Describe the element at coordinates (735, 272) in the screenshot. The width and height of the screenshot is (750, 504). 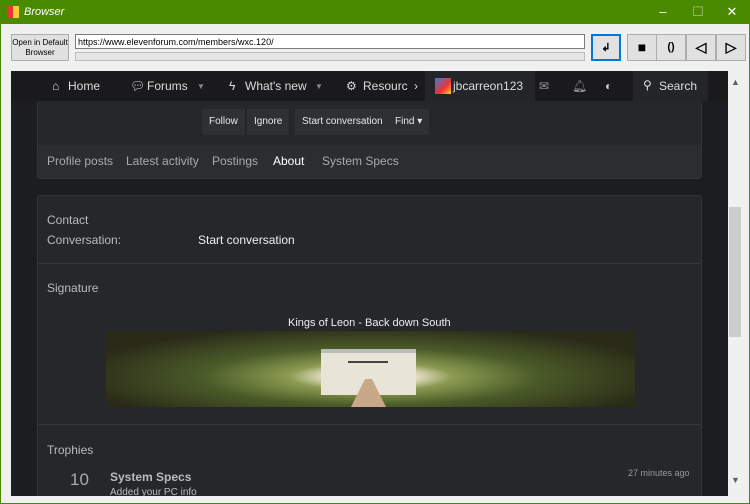
I see `scrollbar-thumb` at that location.